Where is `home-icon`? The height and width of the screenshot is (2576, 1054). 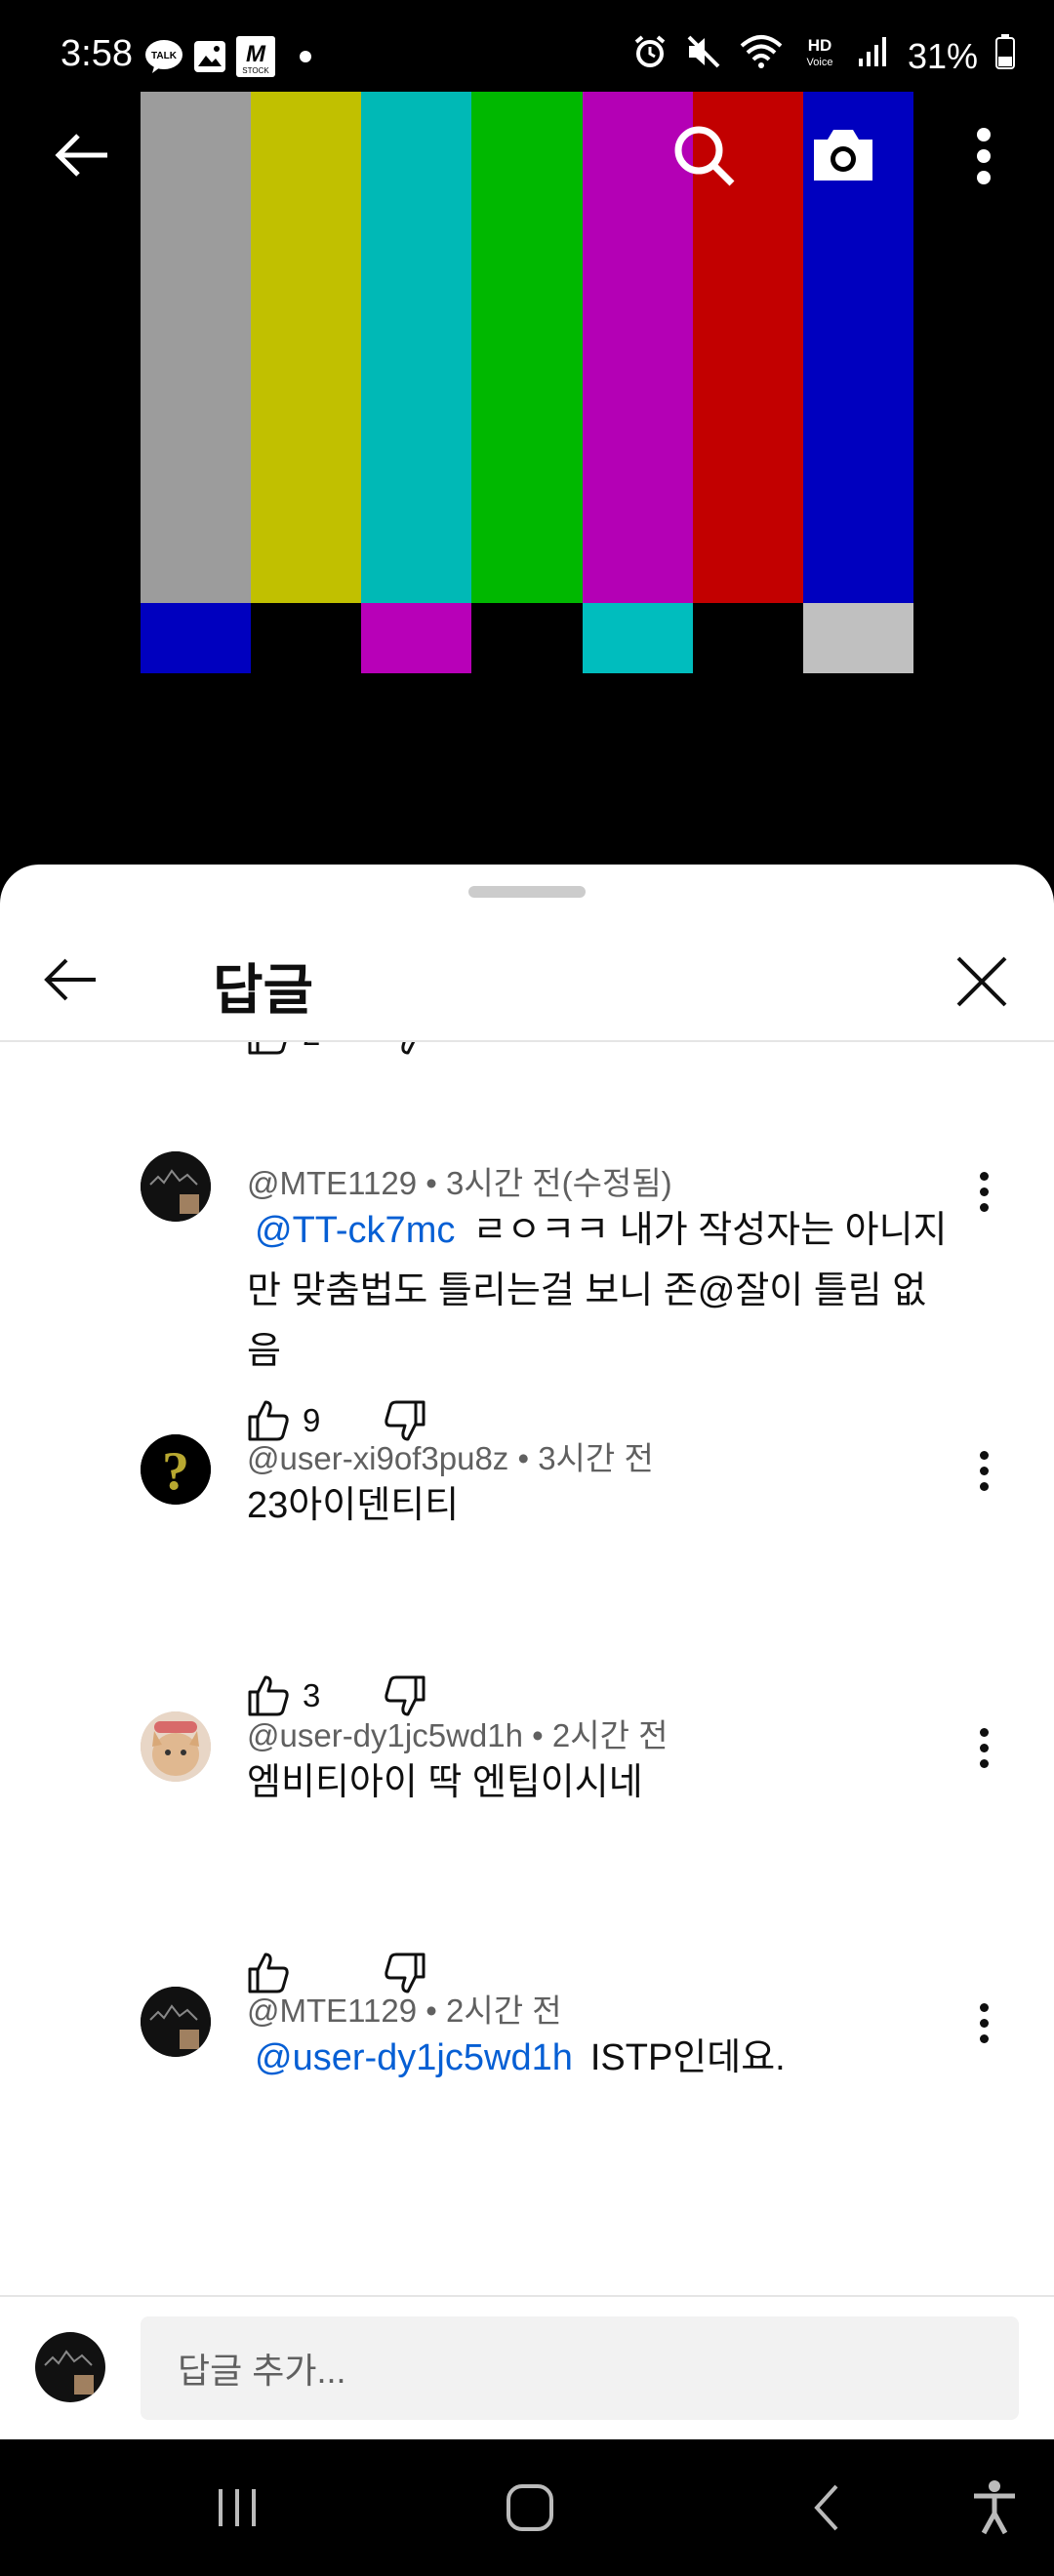
home-icon is located at coordinates (530, 2507).